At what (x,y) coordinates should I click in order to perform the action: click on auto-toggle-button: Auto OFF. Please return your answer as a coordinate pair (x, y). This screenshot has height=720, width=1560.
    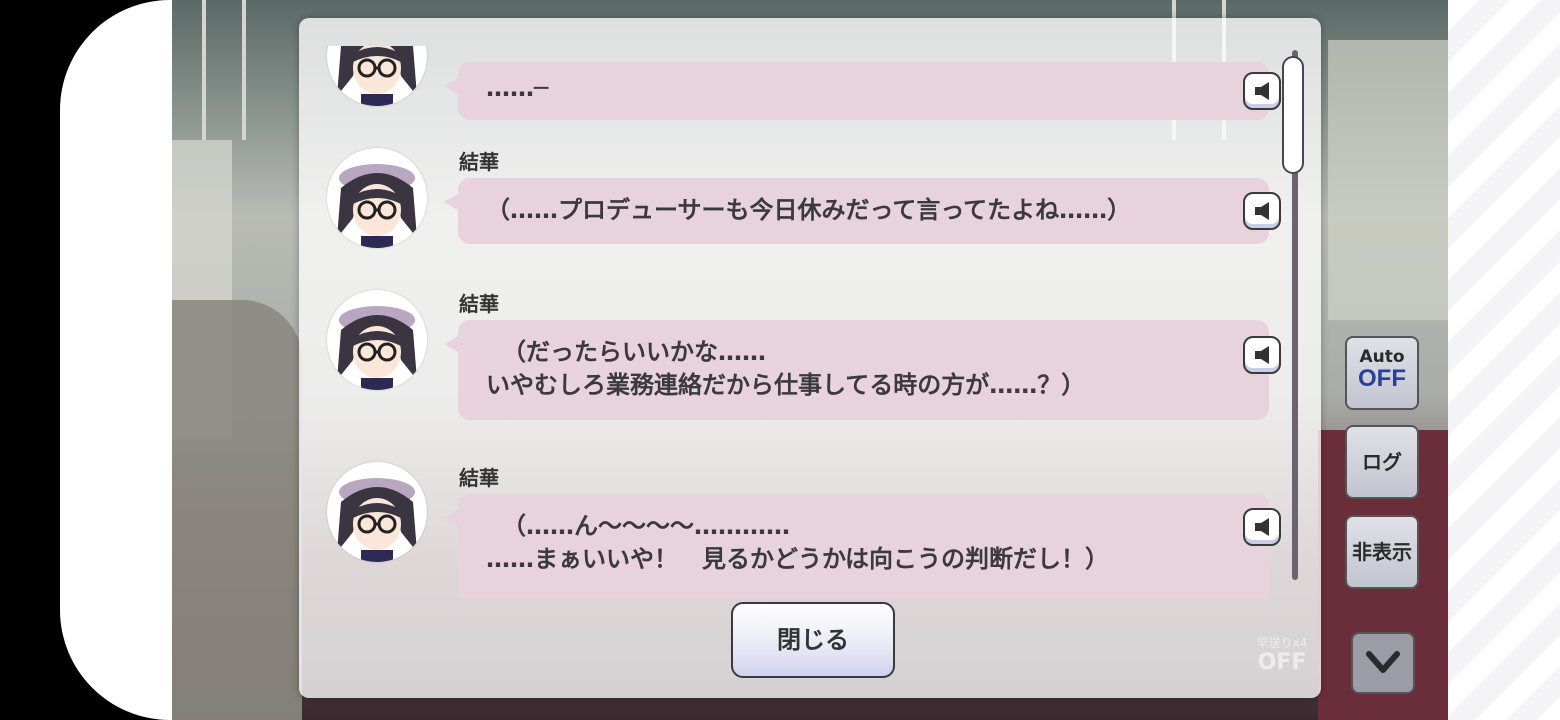
    Looking at the image, I should click on (1382, 373).